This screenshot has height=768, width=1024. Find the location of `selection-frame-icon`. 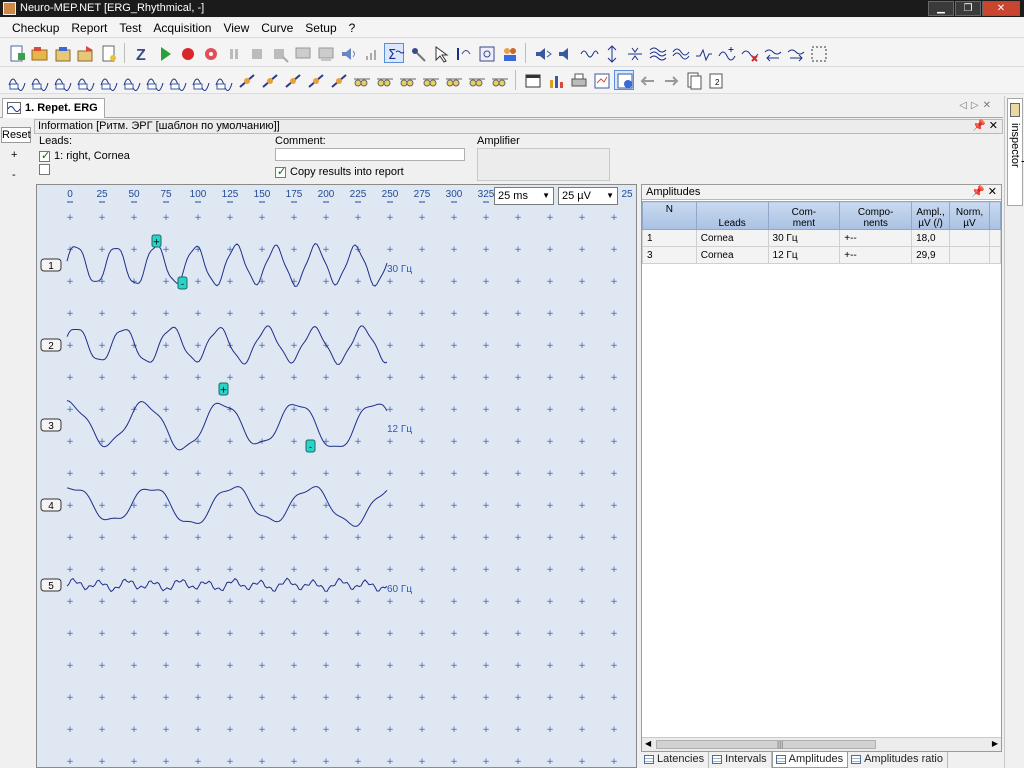

selection-frame-icon is located at coordinates (818, 53).